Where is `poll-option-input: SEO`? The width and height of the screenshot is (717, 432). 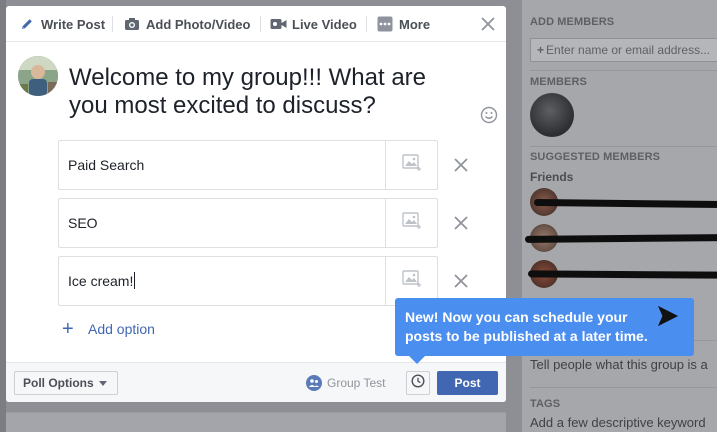 poll-option-input: SEO is located at coordinates (83, 223).